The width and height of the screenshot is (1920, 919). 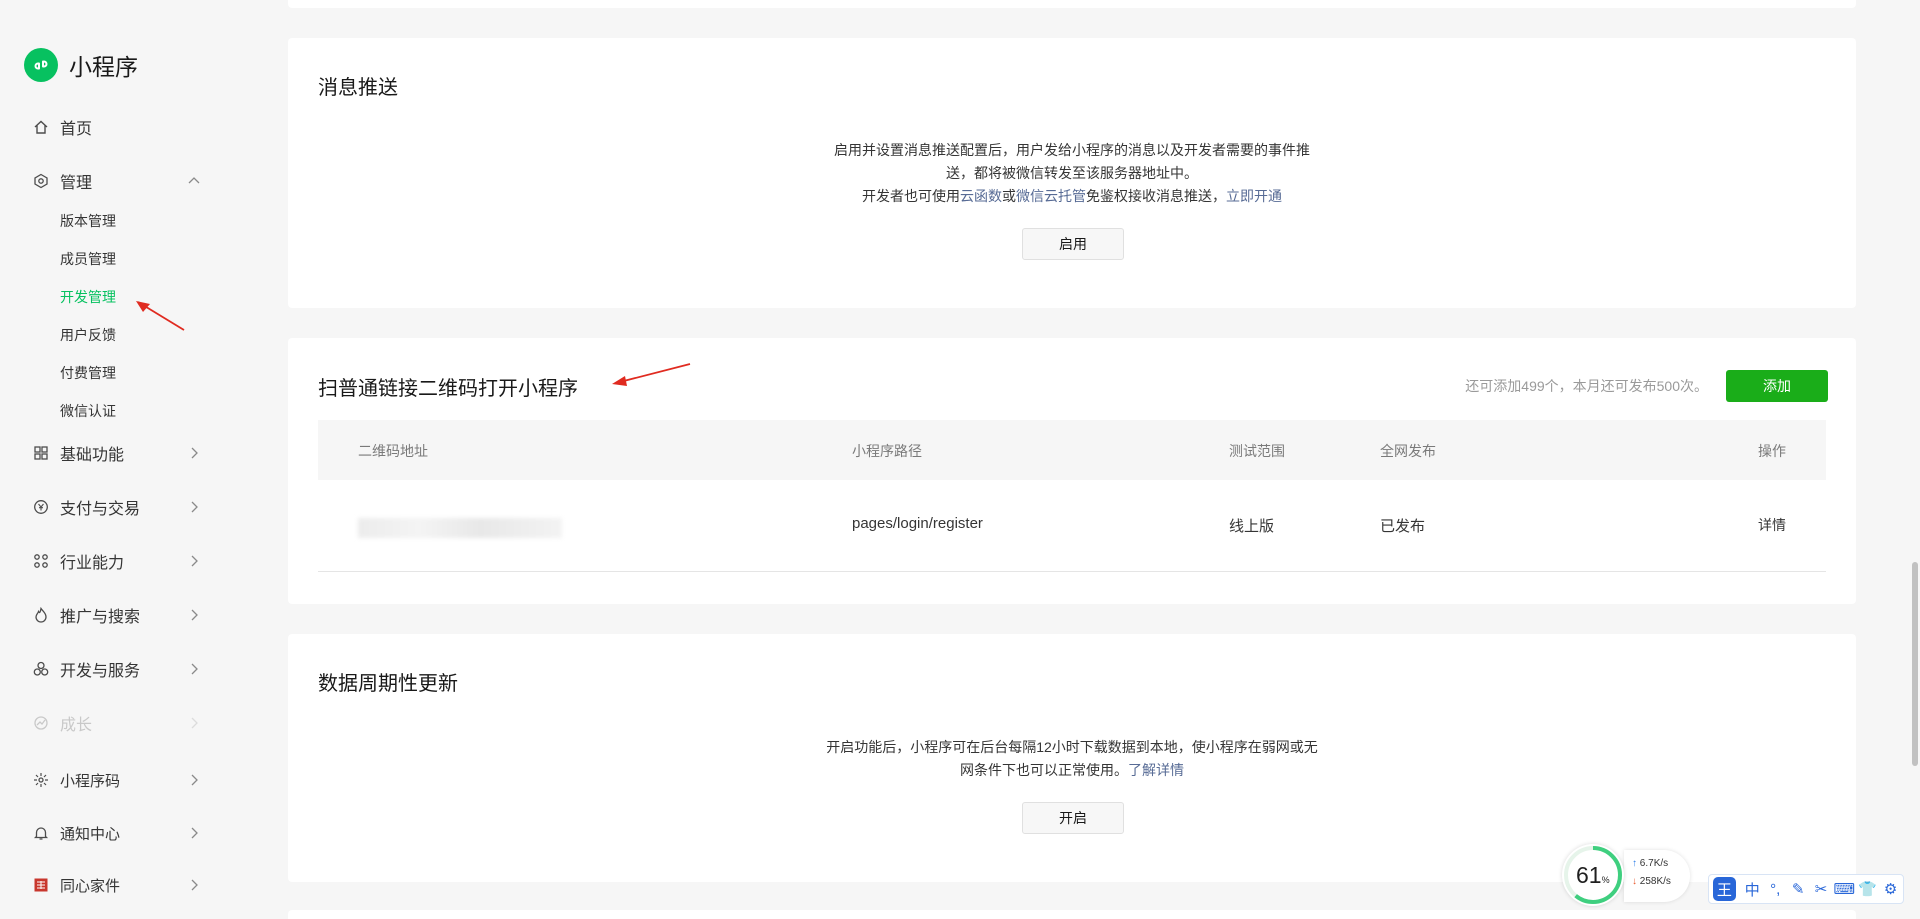 What do you see at coordinates (1072, 4) in the screenshot?
I see `previous-card-bottom` at bounding box center [1072, 4].